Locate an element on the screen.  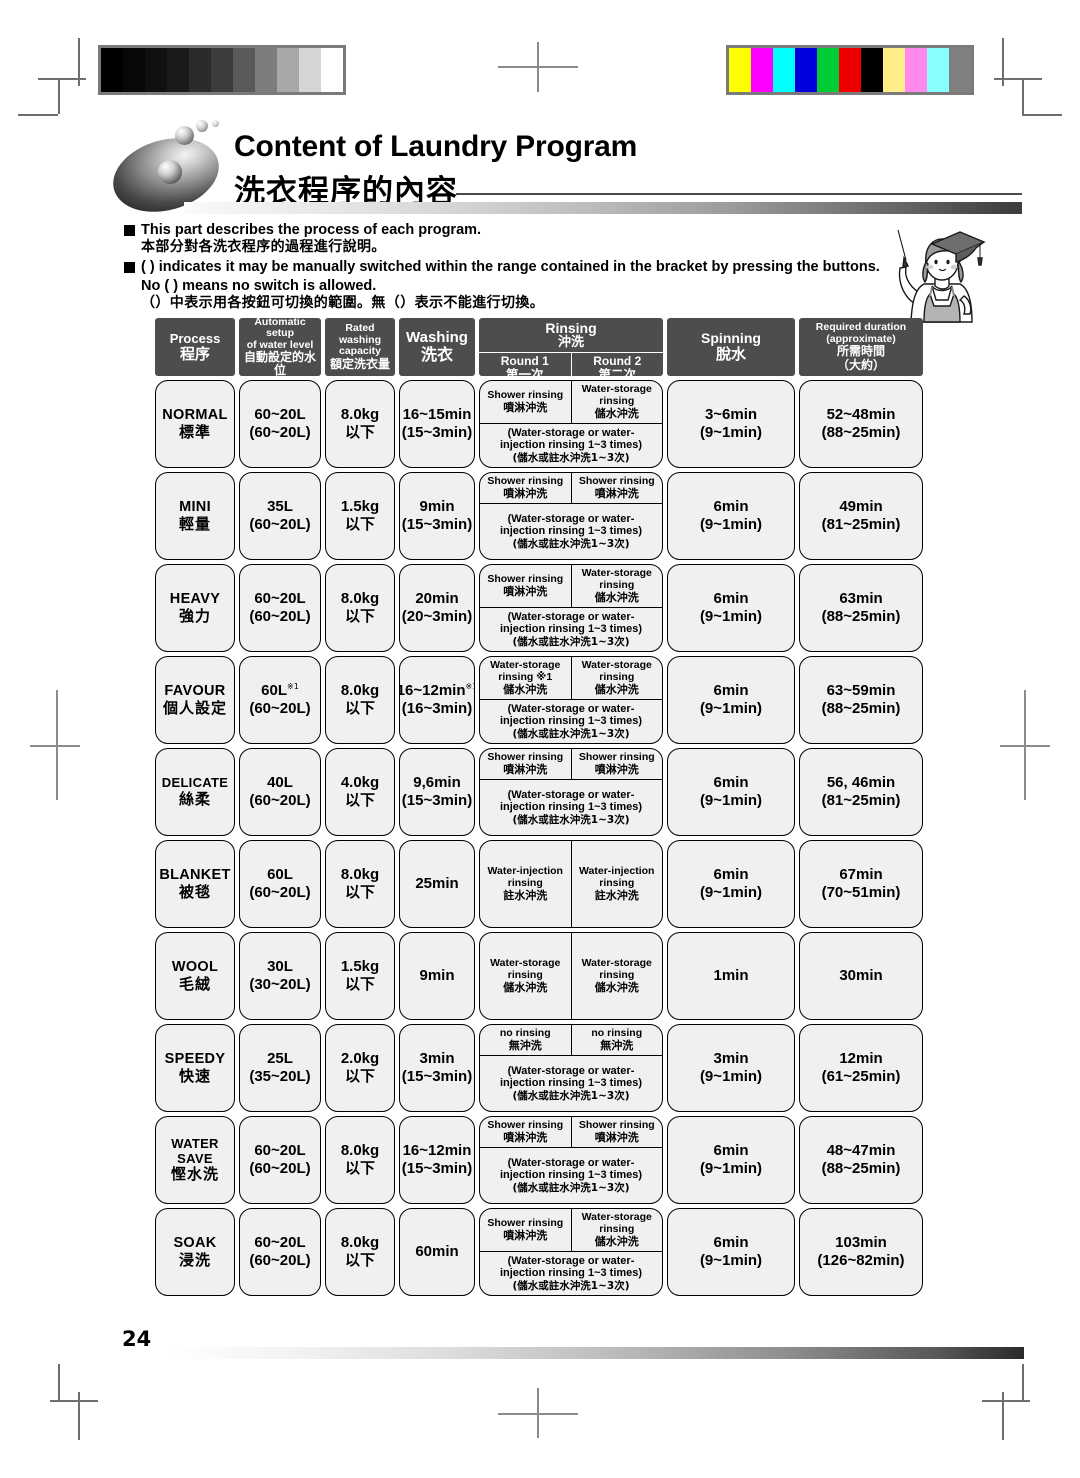
cell-rinsing-round-2-en: Shower rinsing is located at coordinates (616, 481).